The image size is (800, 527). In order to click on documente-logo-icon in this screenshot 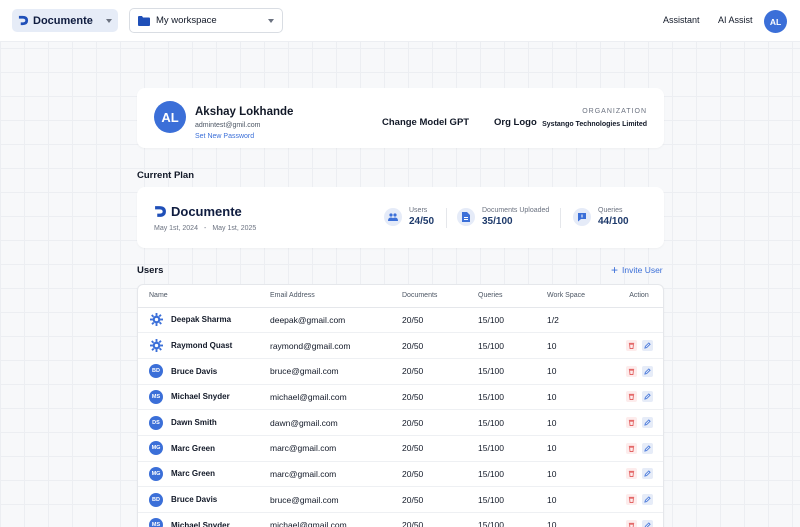, I will do `click(160, 211)`.